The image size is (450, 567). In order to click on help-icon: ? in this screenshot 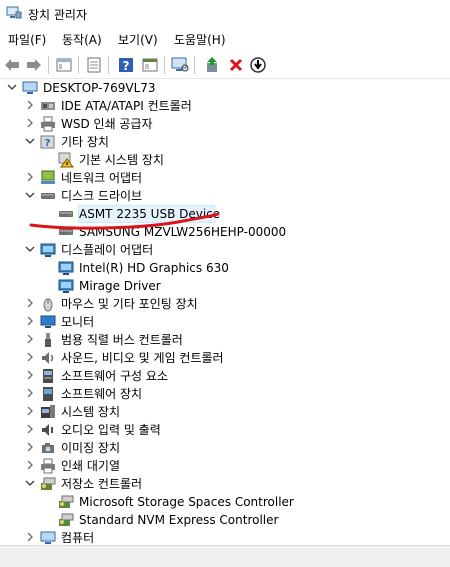, I will do `click(126, 65)`.